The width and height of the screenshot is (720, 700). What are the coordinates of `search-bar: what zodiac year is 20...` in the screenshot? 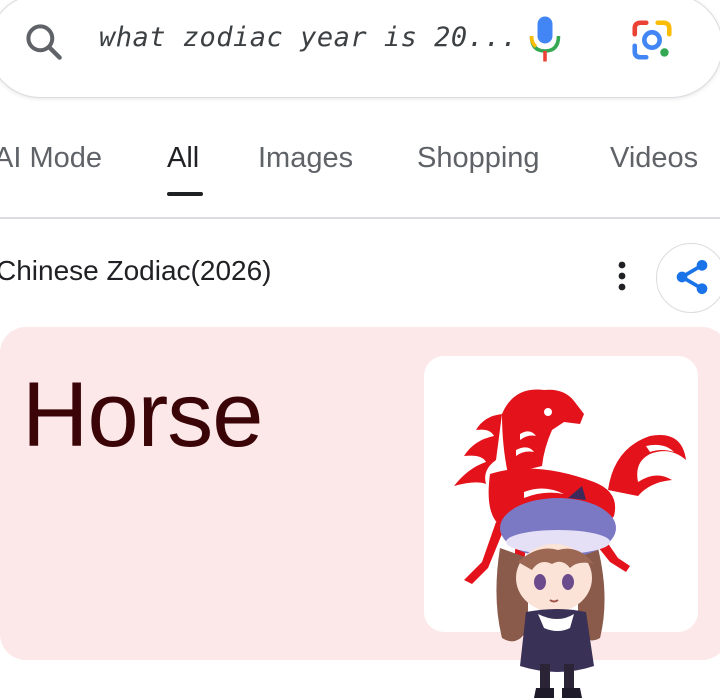 It's located at (360, 49).